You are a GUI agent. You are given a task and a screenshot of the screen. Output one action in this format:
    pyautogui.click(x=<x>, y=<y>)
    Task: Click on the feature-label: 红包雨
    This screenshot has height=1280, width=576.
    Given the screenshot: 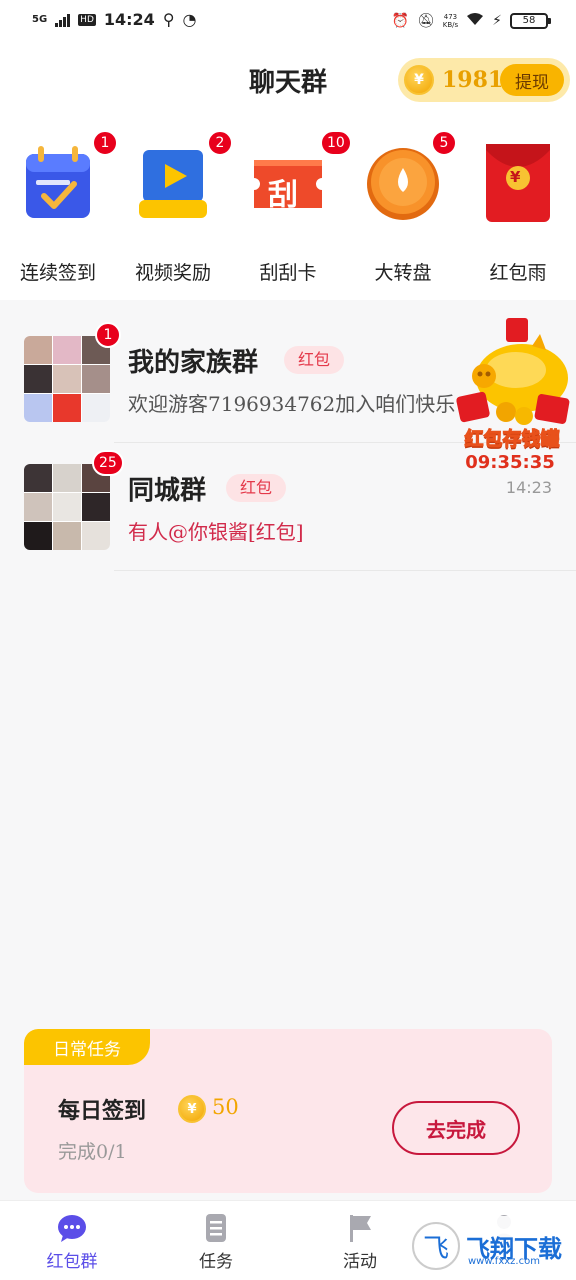 What is the action you would take?
    pyautogui.click(x=518, y=273)
    